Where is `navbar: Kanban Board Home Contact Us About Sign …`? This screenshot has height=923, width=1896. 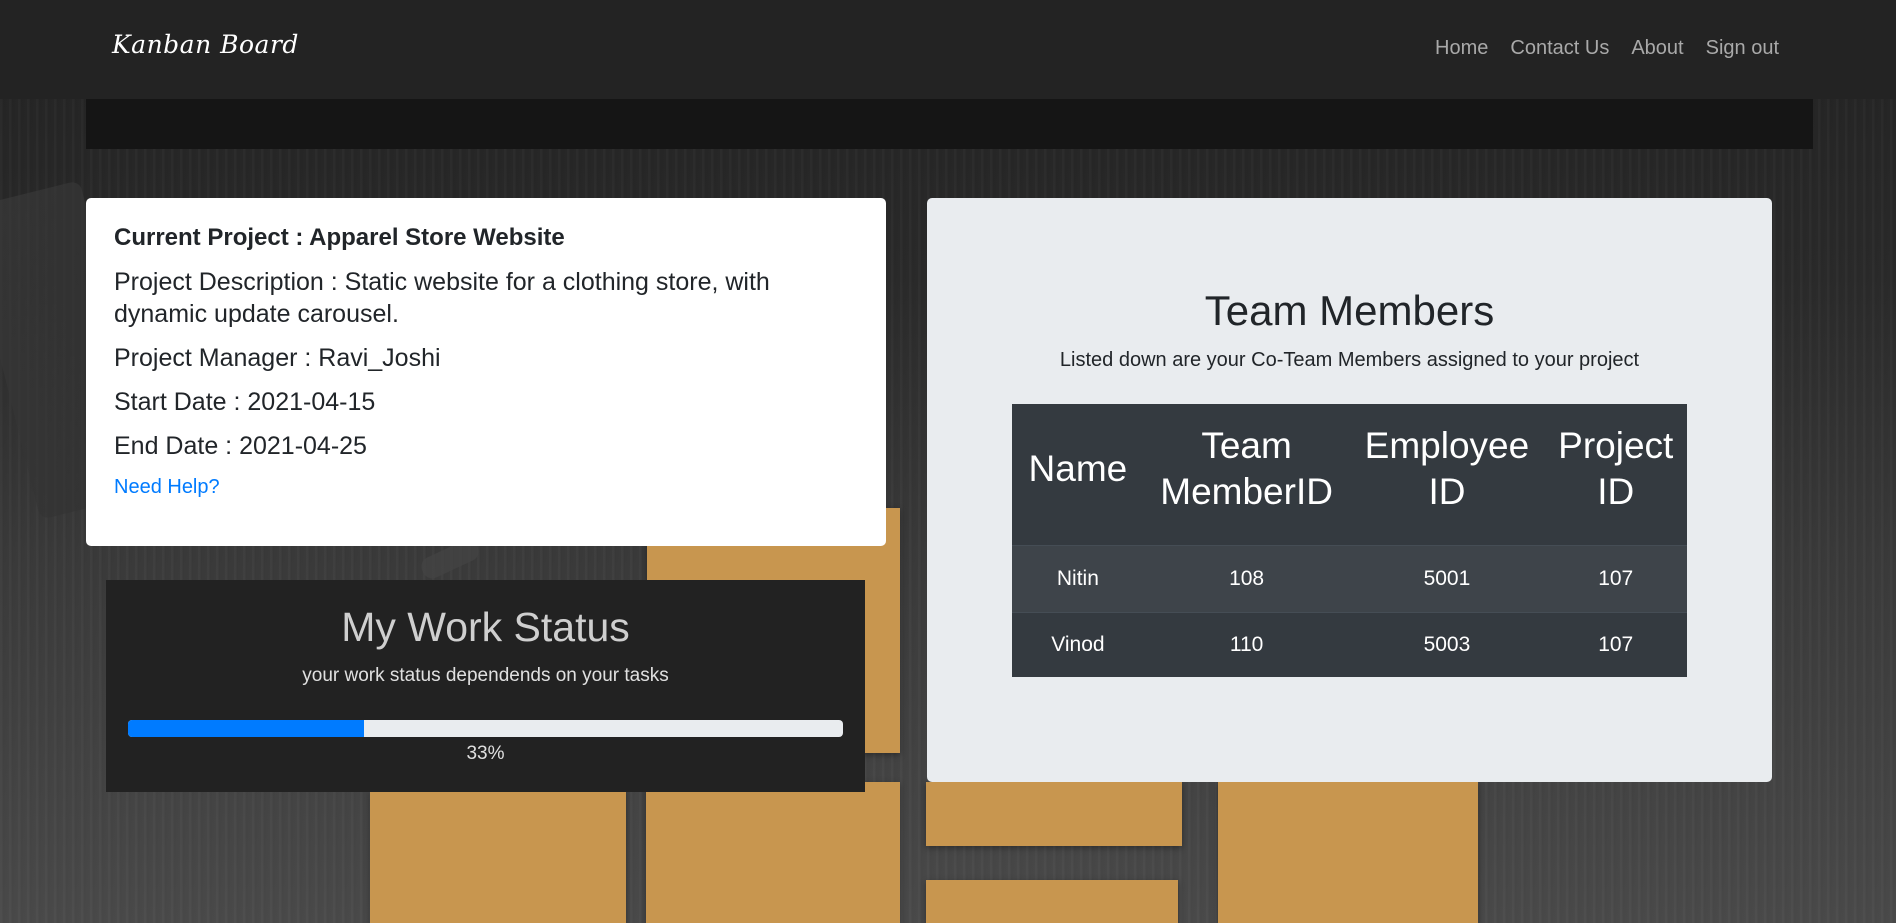
navbar: Kanban Board Home Contact Us About Sign … is located at coordinates (948, 49).